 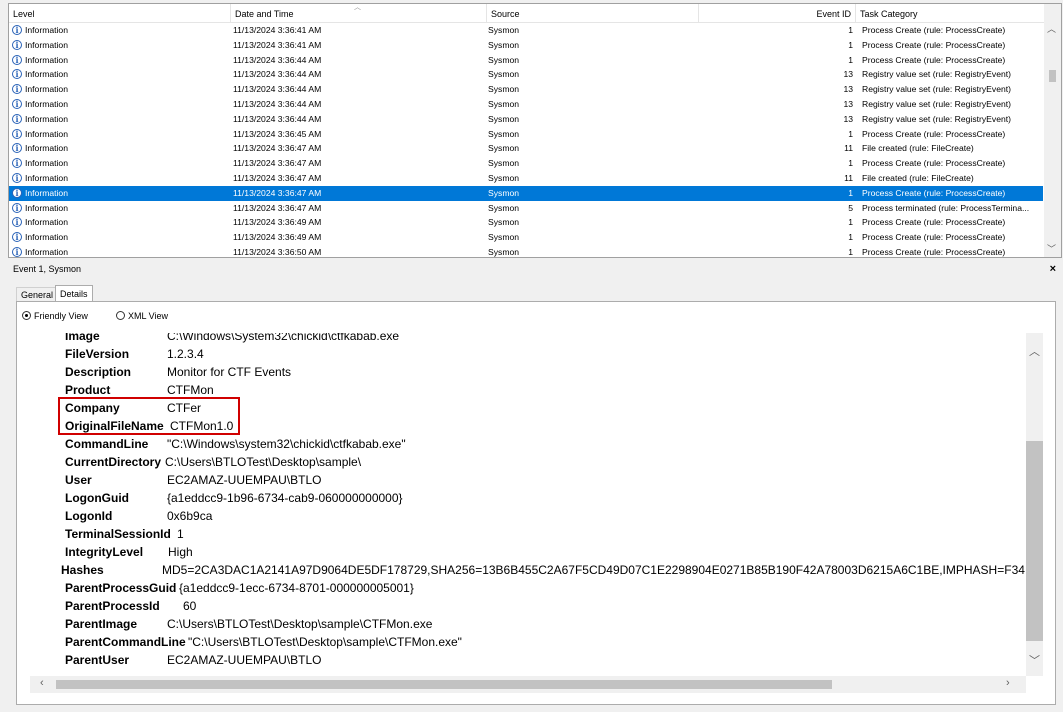 I want to click on tab-details: Details, so click(x=74, y=293).